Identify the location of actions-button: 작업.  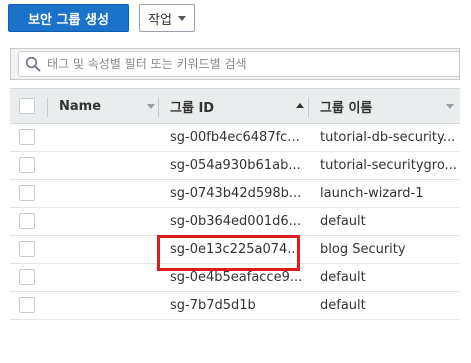
(167, 18).